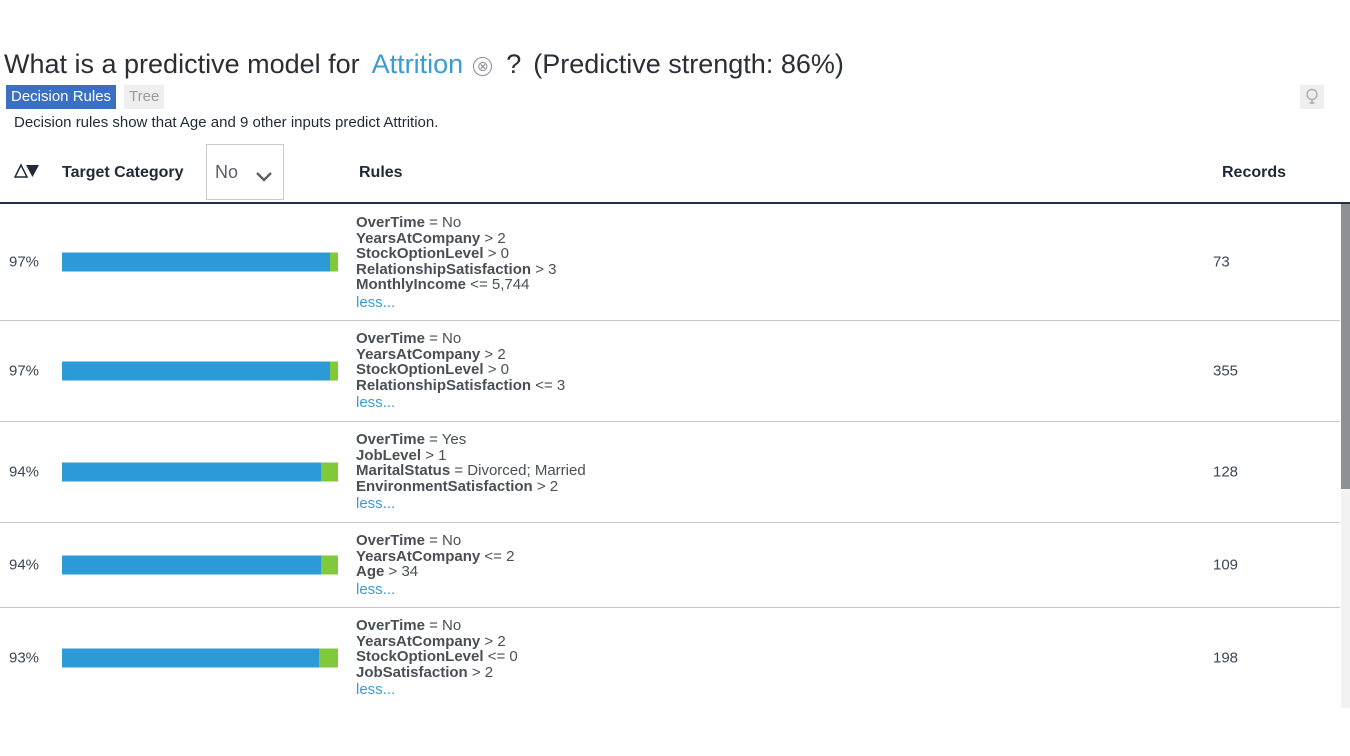 The width and height of the screenshot is (1350, 756). Describe the element at coordinates (61, 97) in the screenshot. I see `tab-decision-rules: Decision Rules` at that location.